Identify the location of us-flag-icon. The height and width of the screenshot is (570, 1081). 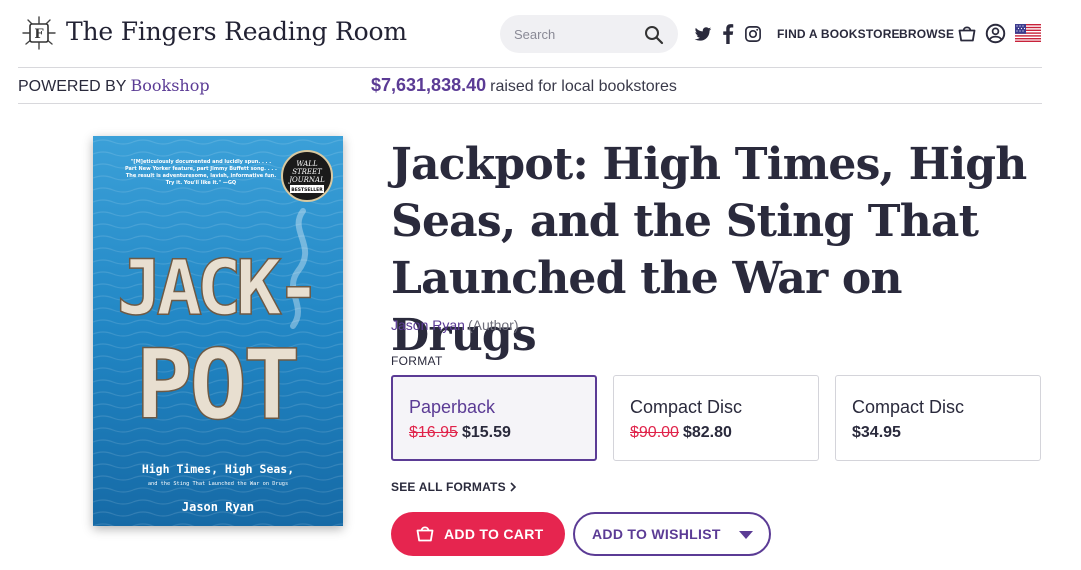
(1028, 33).